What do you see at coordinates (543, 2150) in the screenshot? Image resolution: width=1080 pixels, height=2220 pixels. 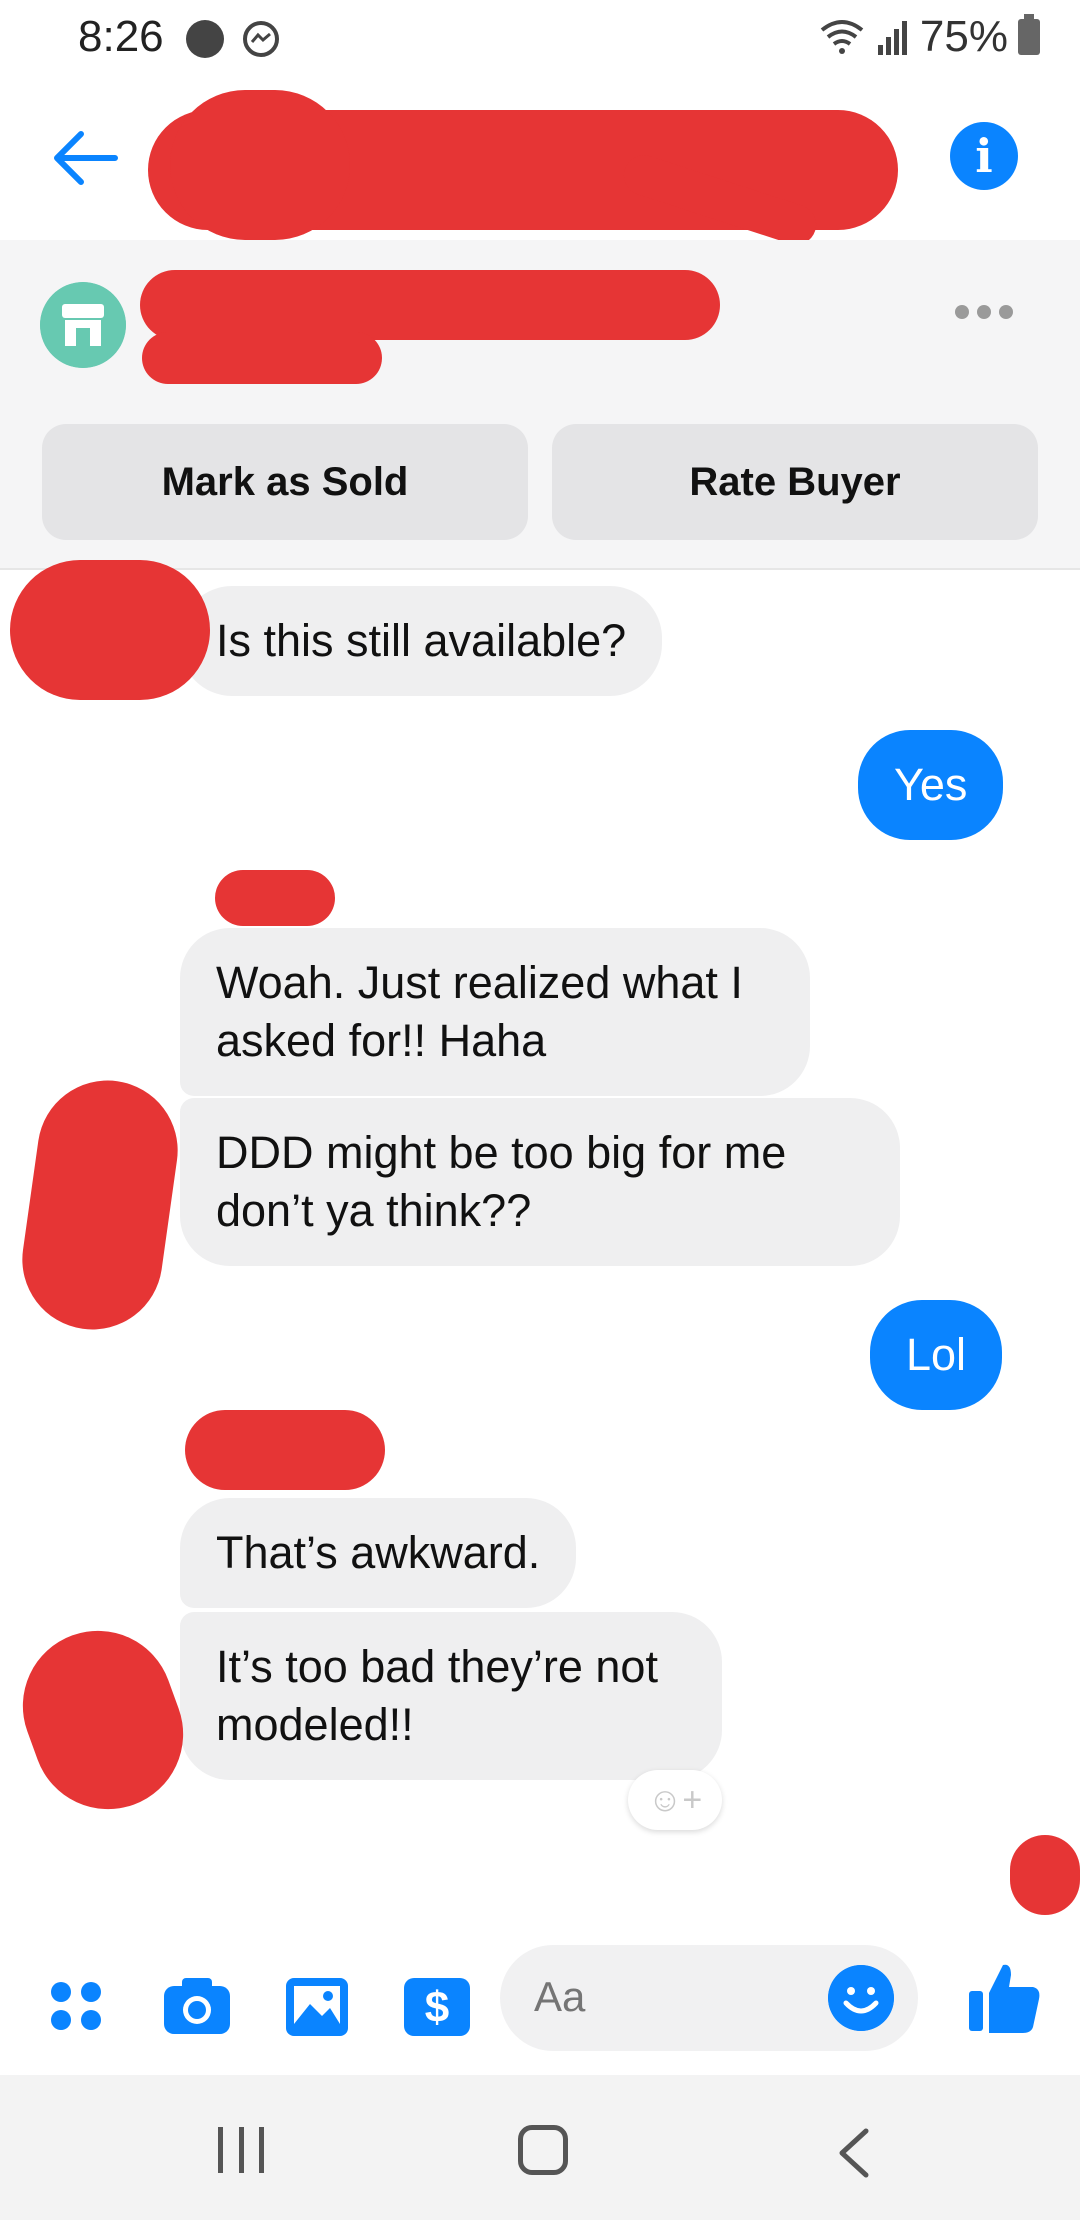 I see `home-icon` at bounding box center [543, 2150].